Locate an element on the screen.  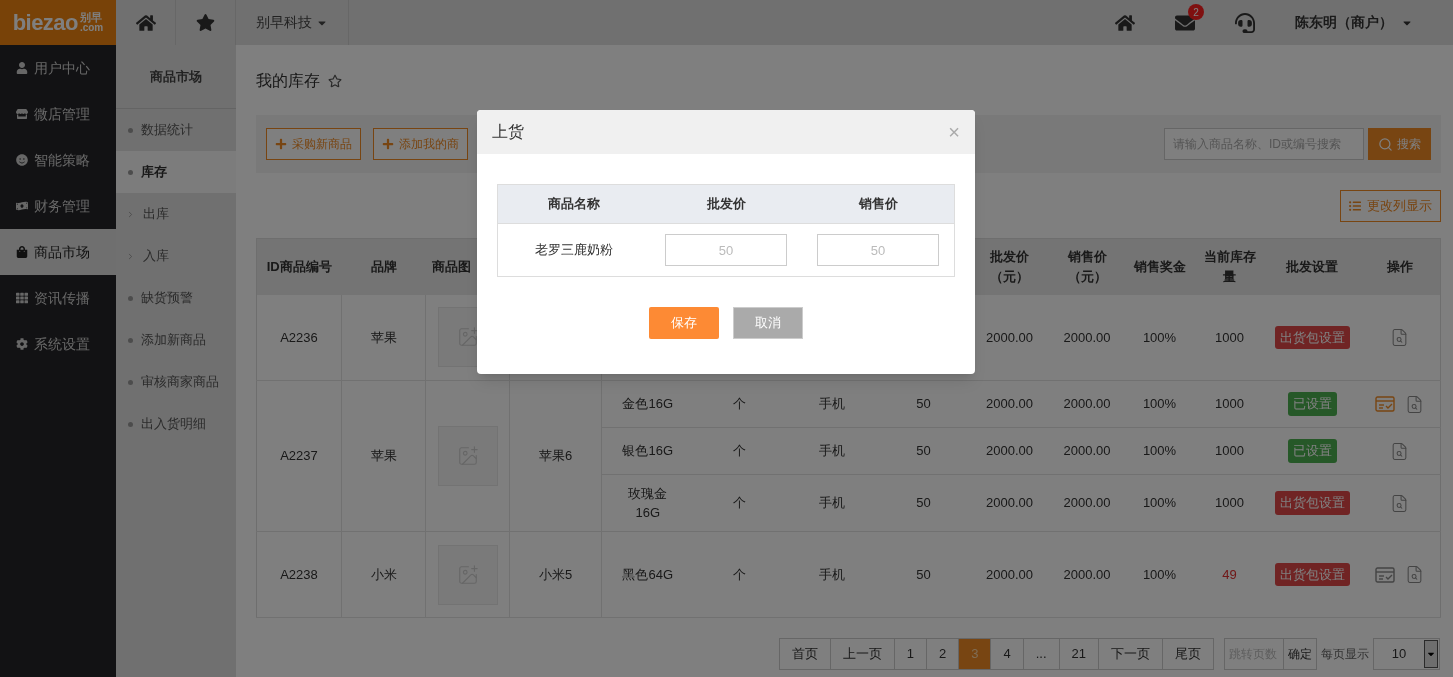
submenu-item: 数据统计 is located at coordinates (176, 130).